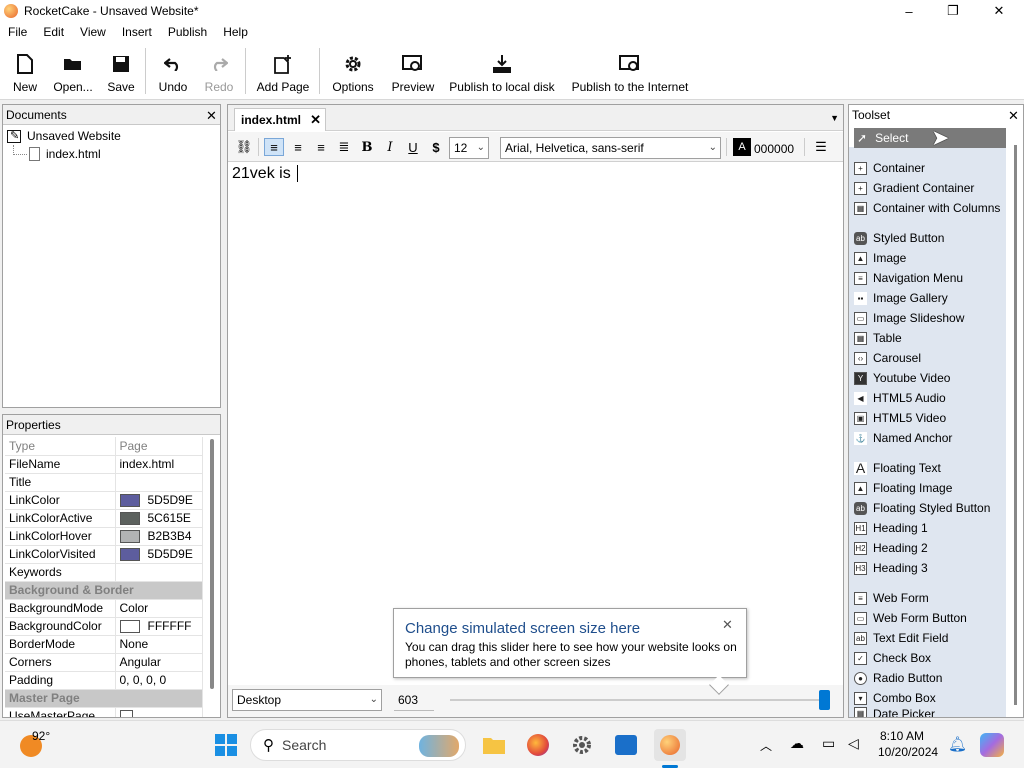 This screenshot has height=768, width=1024. Describe the element at coordinates (930, 188) in the screenshot. I see `tool-gradient-container: + Gradient Container` at that location.